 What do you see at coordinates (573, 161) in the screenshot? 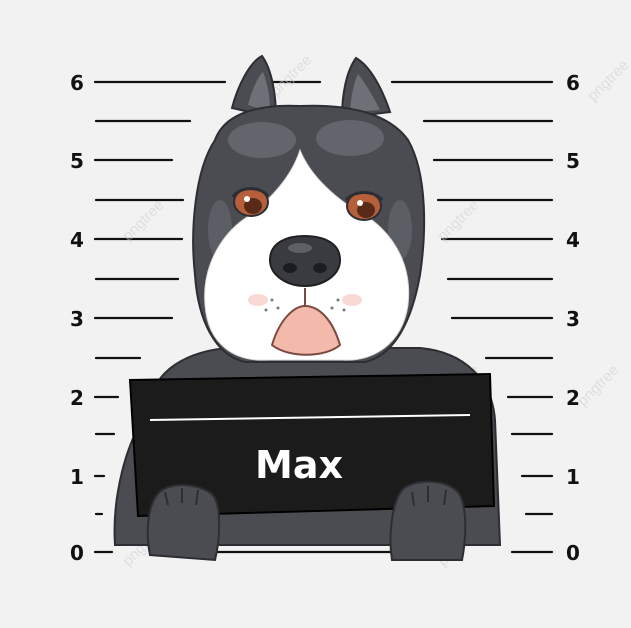
I see `height-label-right-5: 5` at bounding box center [573, 161].